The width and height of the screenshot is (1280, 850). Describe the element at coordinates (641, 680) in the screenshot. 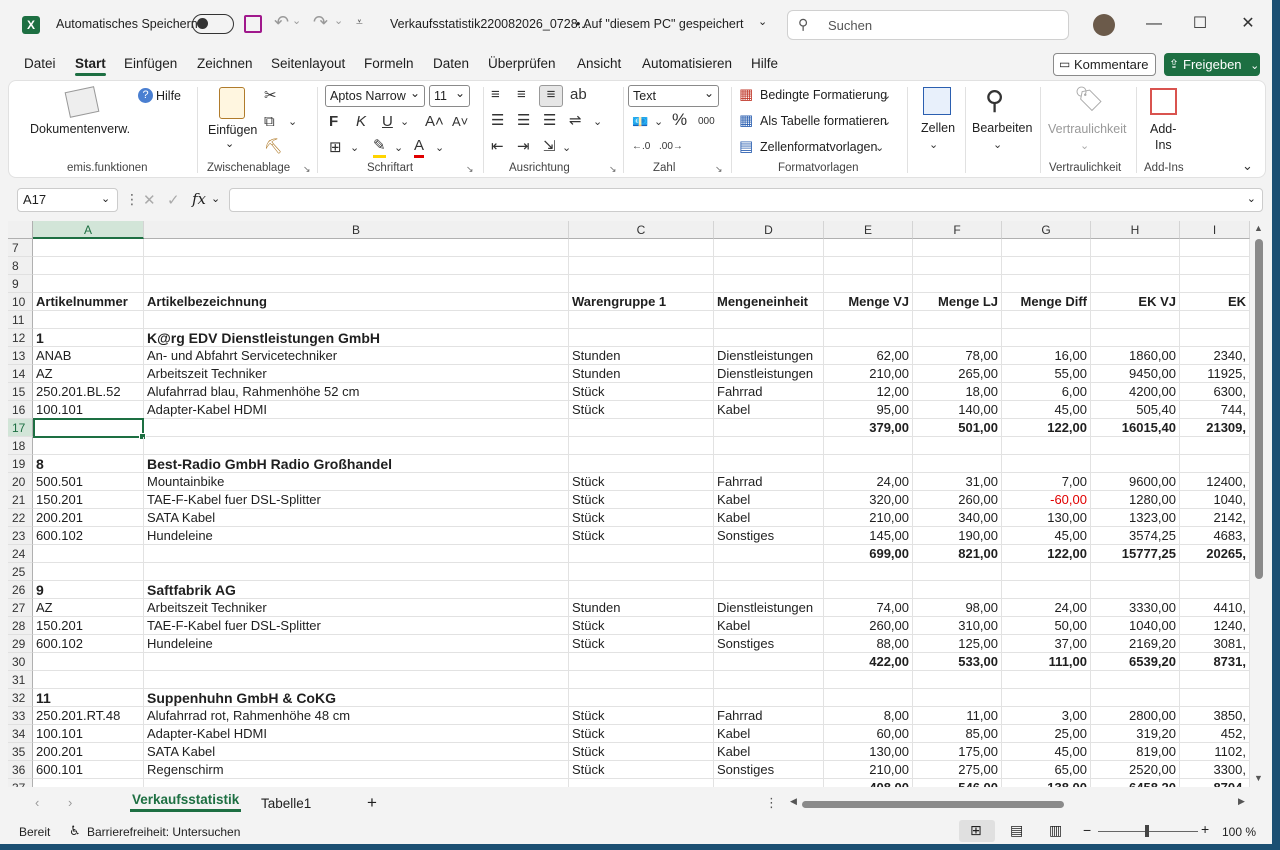

I see `cell-C31` at that location.